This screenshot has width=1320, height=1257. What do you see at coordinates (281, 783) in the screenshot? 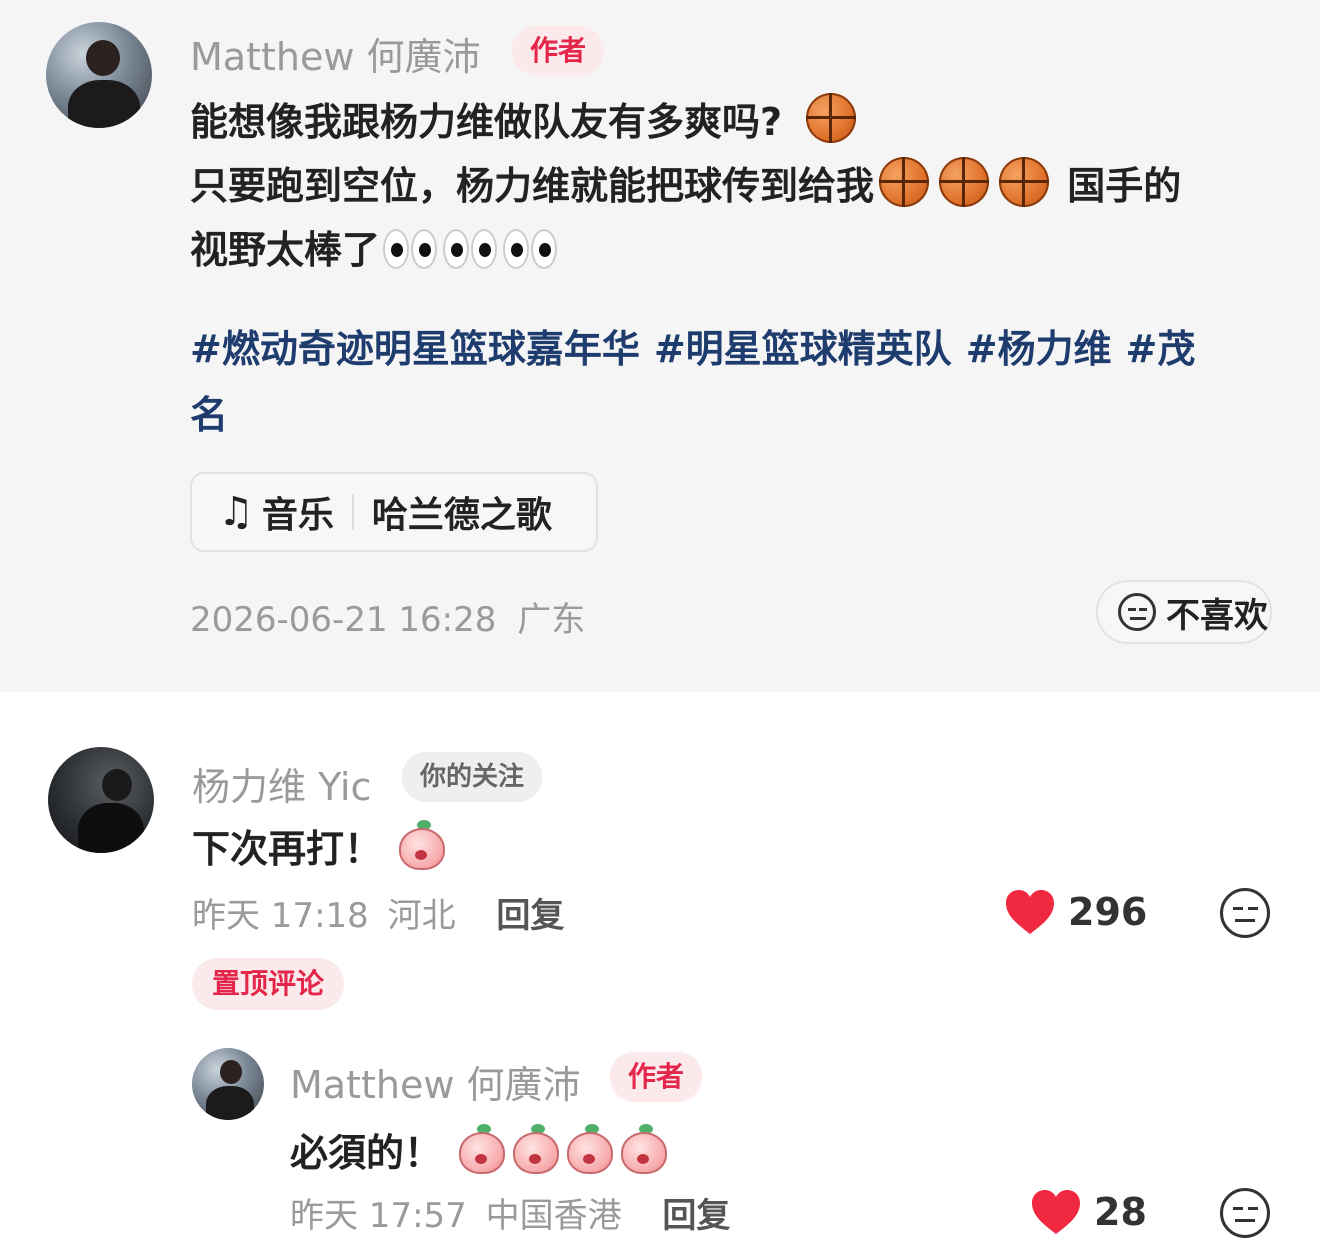
I see `commenter-name: 杨力维 Yic` at bounding box center [281, 783].